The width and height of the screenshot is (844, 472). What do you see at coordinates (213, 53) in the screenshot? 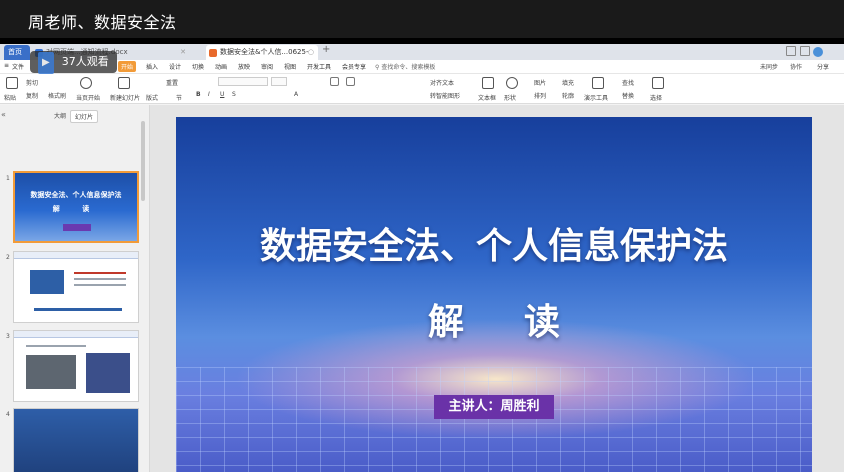
I see `presentation-icon` at bounding box center [213, 53].